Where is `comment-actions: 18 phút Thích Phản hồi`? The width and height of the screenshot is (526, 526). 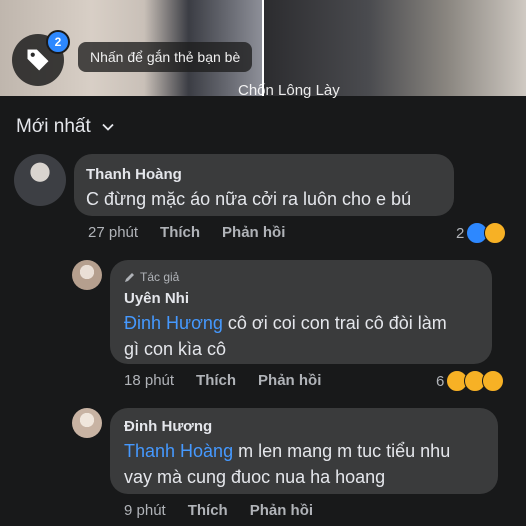
comment-actions: 18 phút Thích Phản hồi is located at coordinates (222, 380).